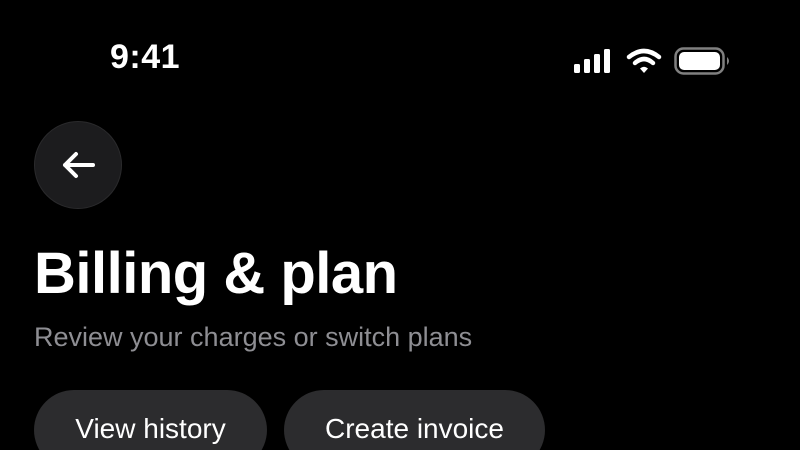 The image size is (800, 450). Describe the element at coordinates (150, 420) in the screenshot. I see `view-history-button: View history` at that location.